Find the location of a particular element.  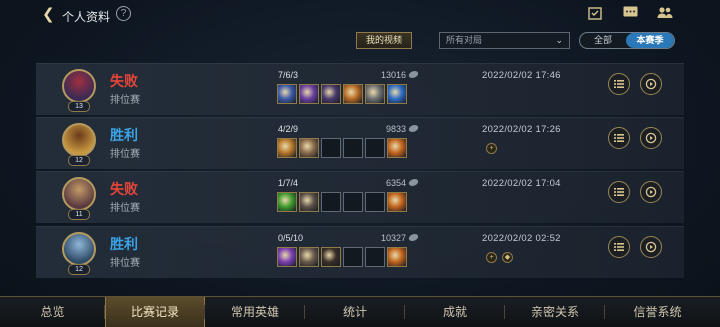

match-mode-select: 所有对局 ⌄ is located at coordinates (504, 40).